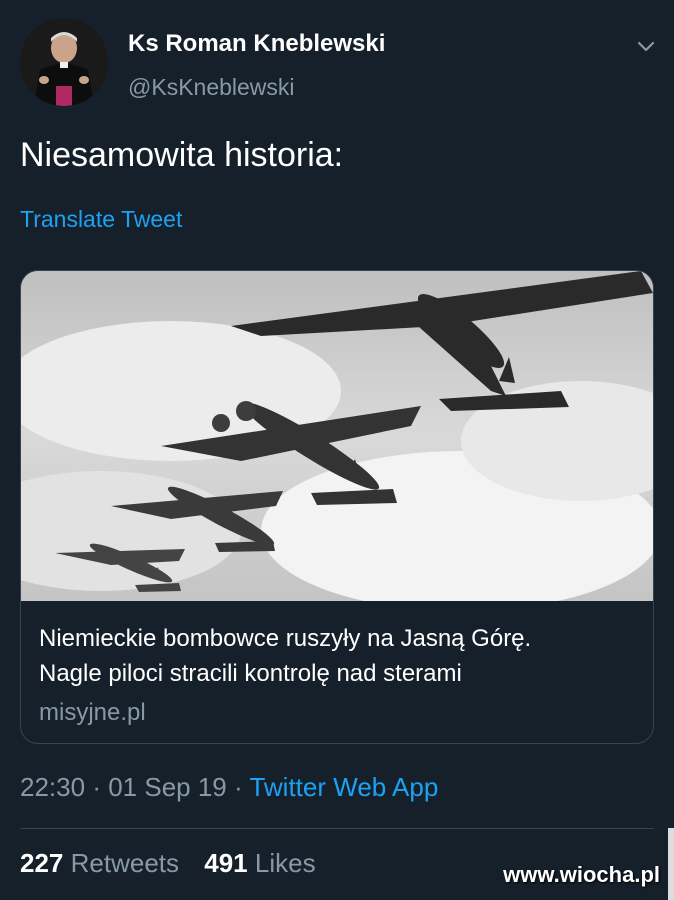  I want to click on chevron-down-icon, so click(646, 46).